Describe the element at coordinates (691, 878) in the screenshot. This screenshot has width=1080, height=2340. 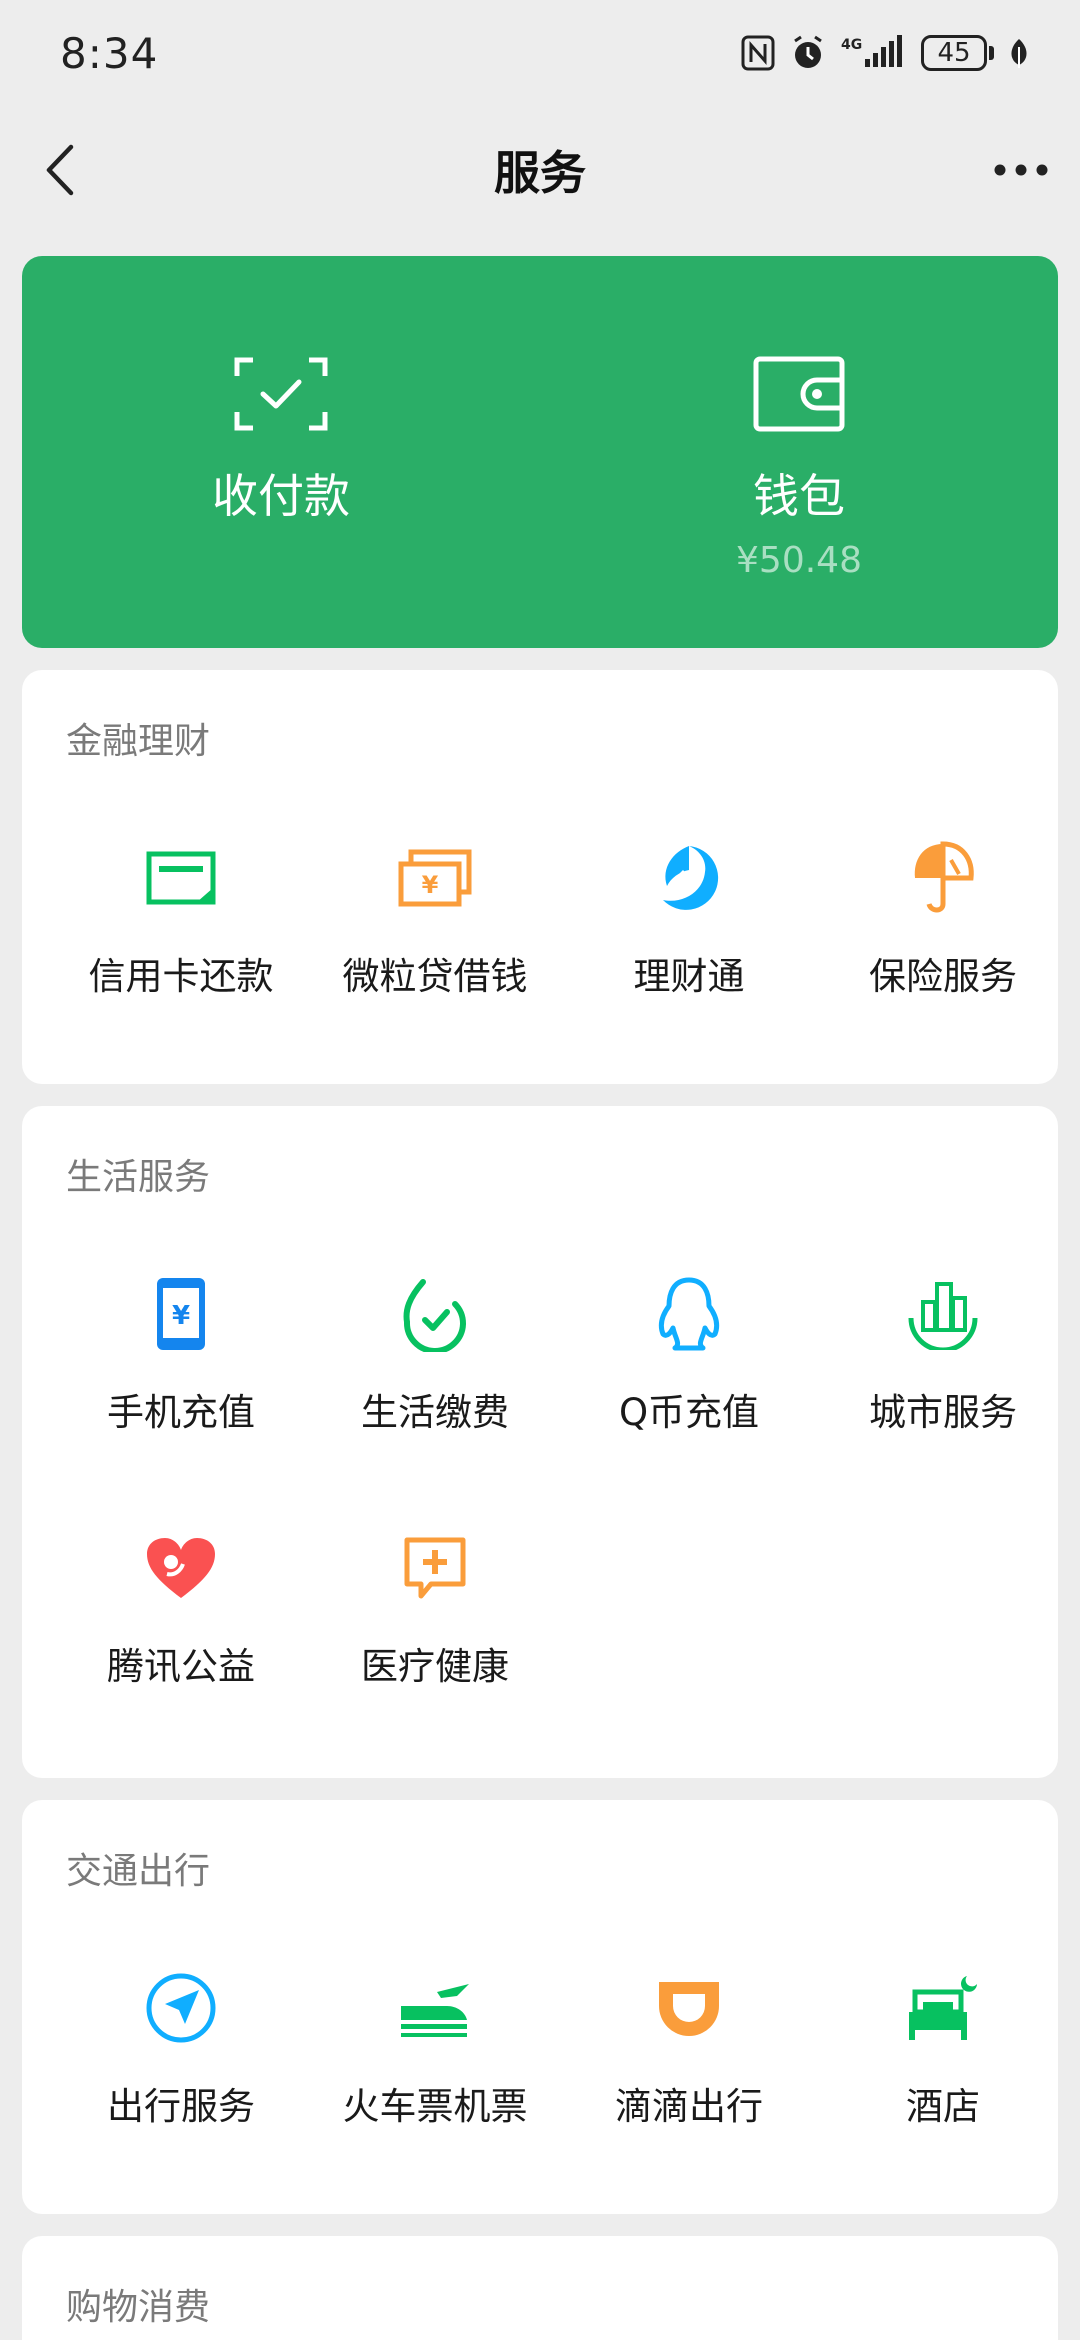
I see `wealth-icon` at that location.